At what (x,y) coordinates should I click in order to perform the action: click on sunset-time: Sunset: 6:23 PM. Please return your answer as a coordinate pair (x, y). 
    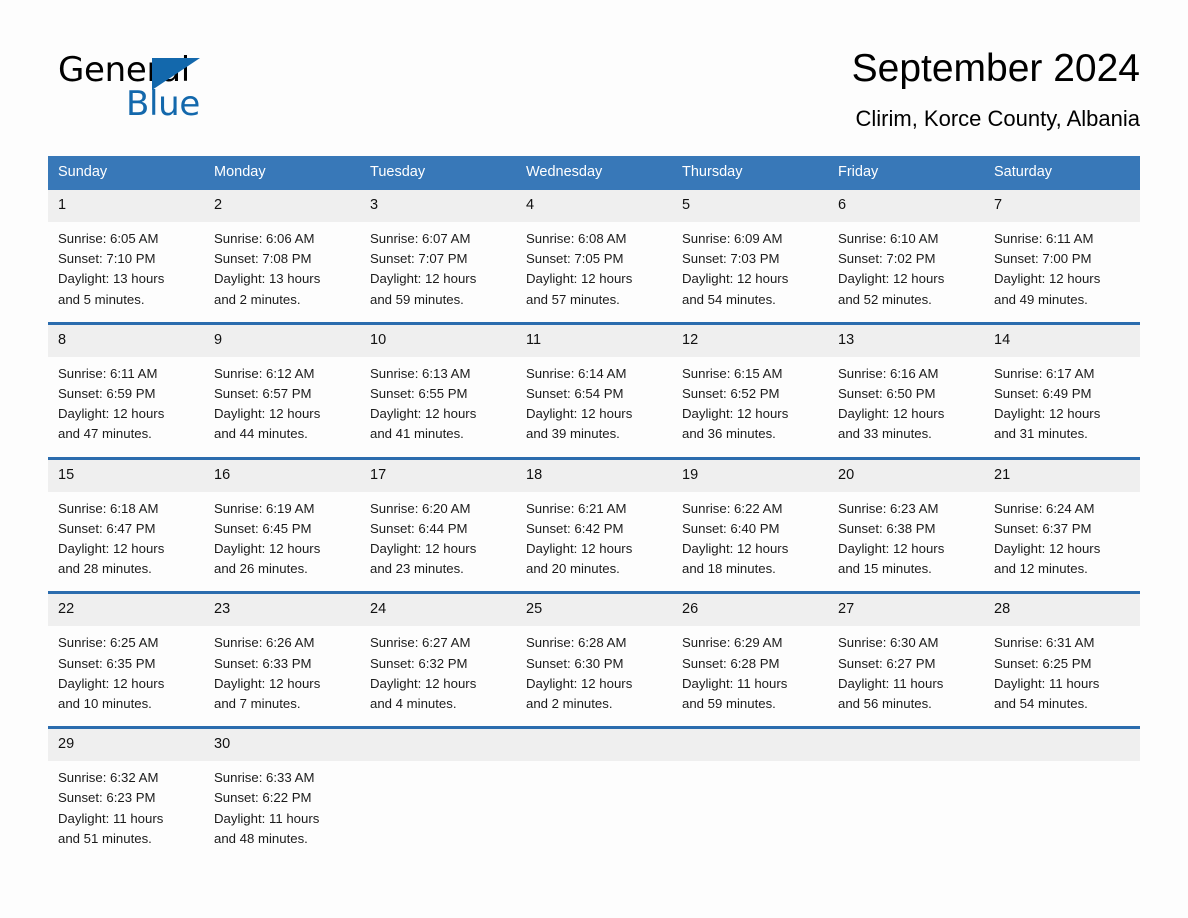
    Looking at the image, I should click on (107, 798).